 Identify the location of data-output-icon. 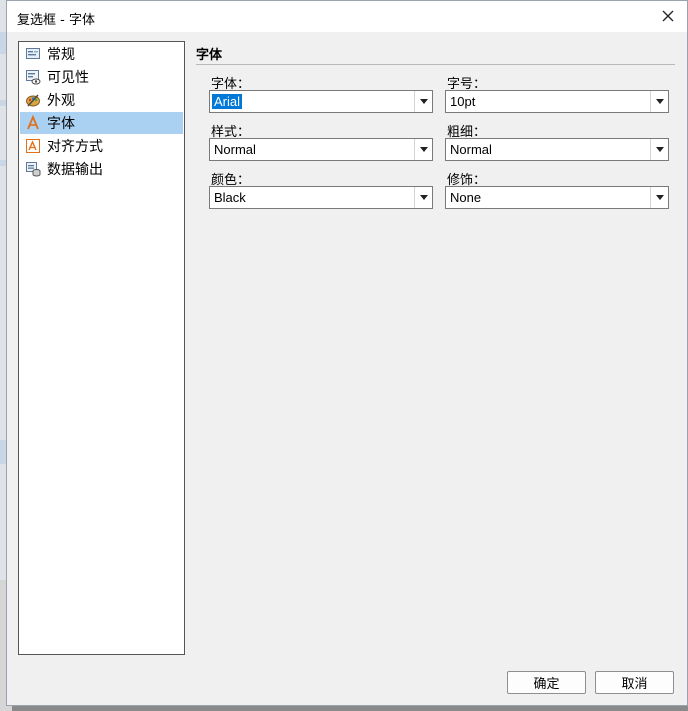
(33, 169).